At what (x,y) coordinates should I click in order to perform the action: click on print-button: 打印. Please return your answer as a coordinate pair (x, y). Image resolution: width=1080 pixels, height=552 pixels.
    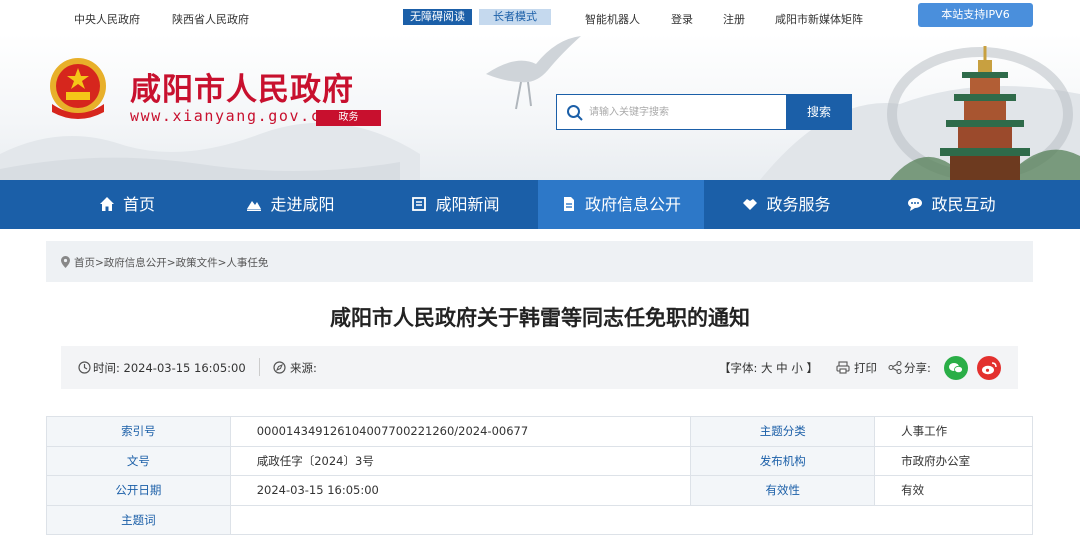
    Looking at the image, I should click on (865, 368).